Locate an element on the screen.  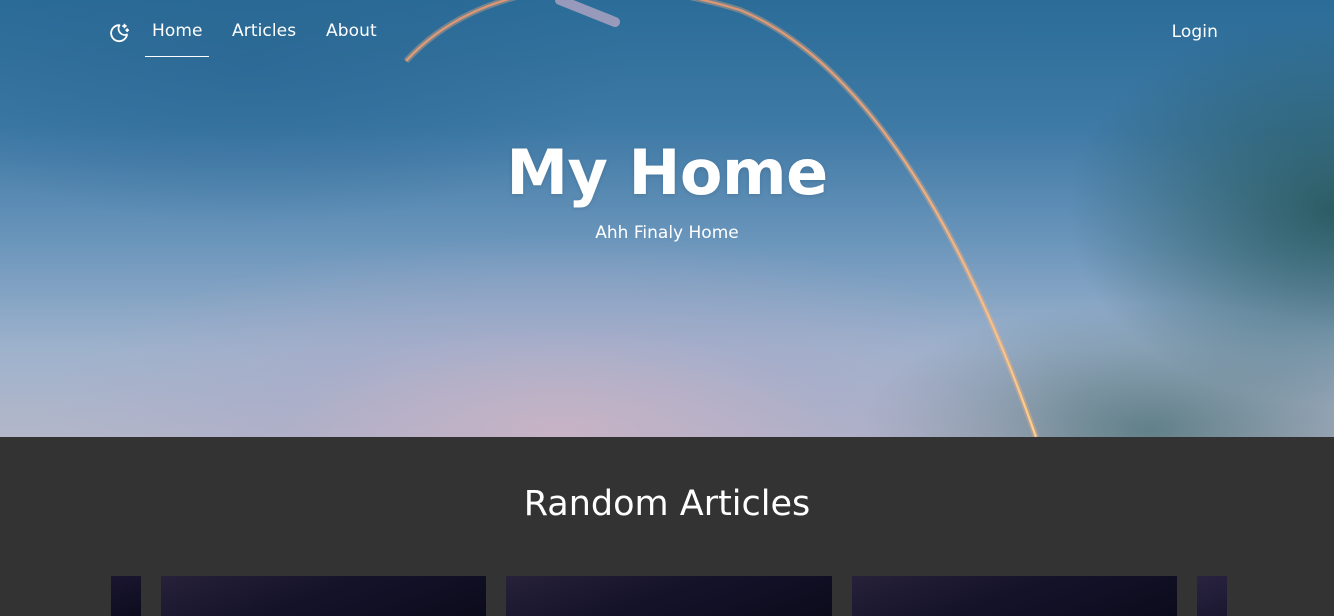
article-card-previous is located at coordinates (126, 596).